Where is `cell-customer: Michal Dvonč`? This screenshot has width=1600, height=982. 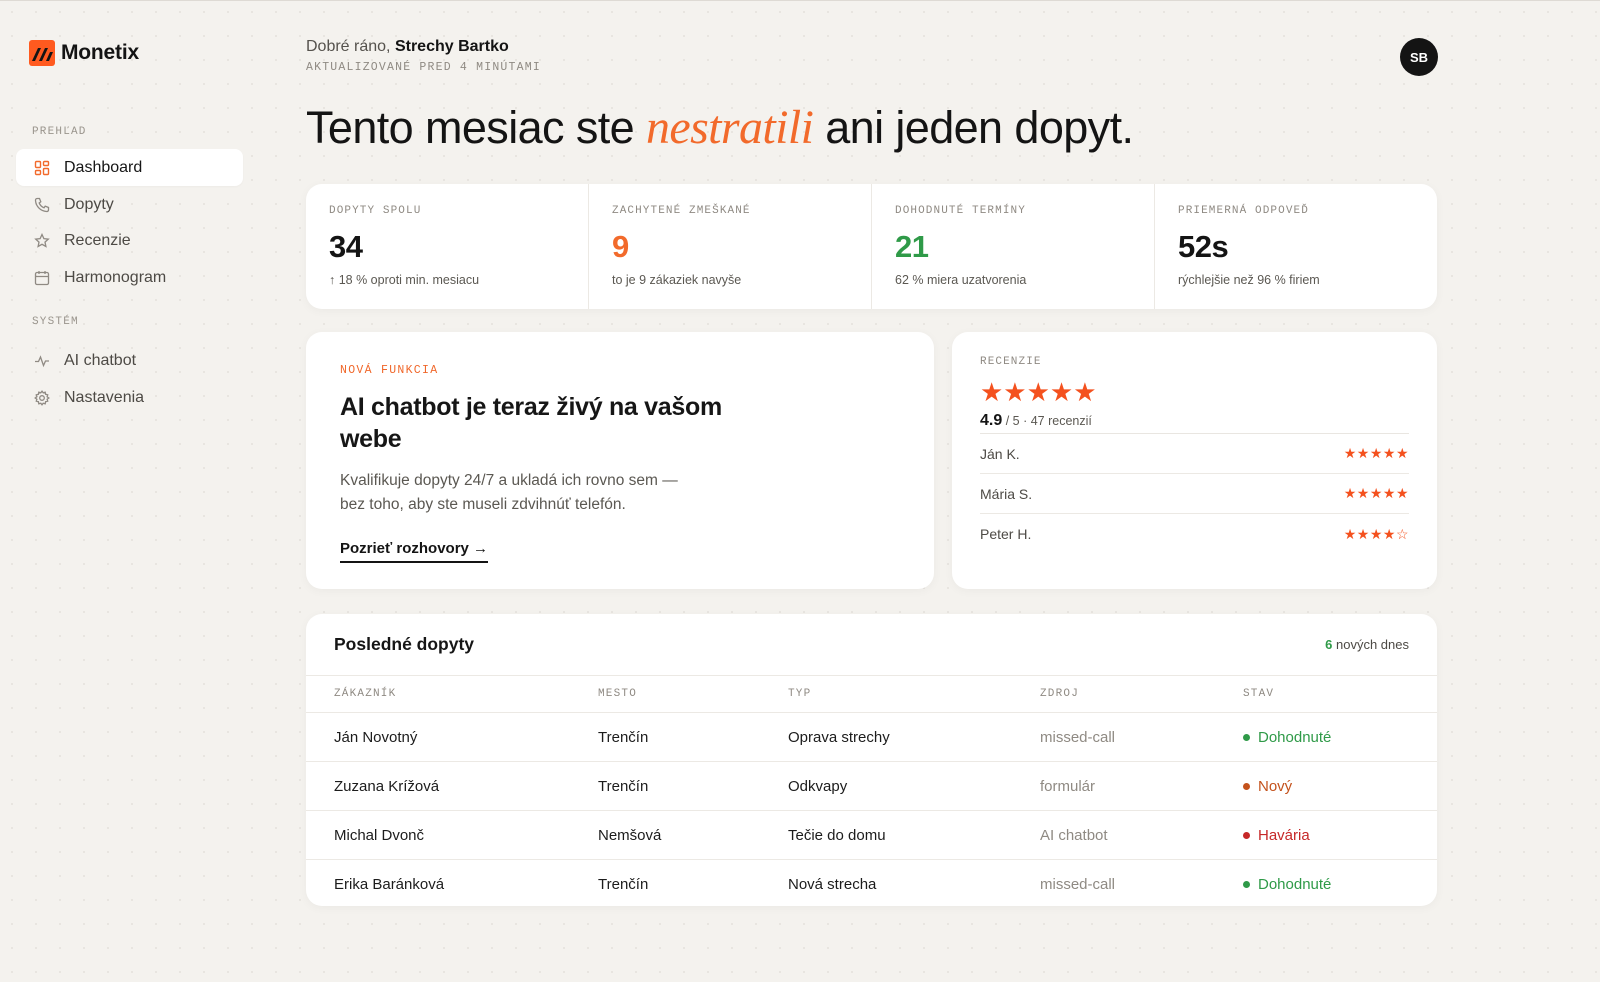 cell-customer: Michal Dvonč is located at coordinates (379, 835).